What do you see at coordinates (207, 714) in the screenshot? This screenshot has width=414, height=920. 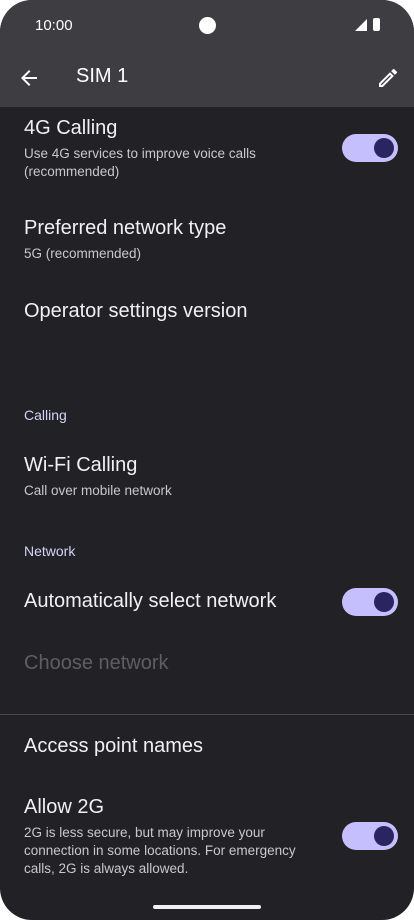 I see `divider` at bounding box center [207, 714].